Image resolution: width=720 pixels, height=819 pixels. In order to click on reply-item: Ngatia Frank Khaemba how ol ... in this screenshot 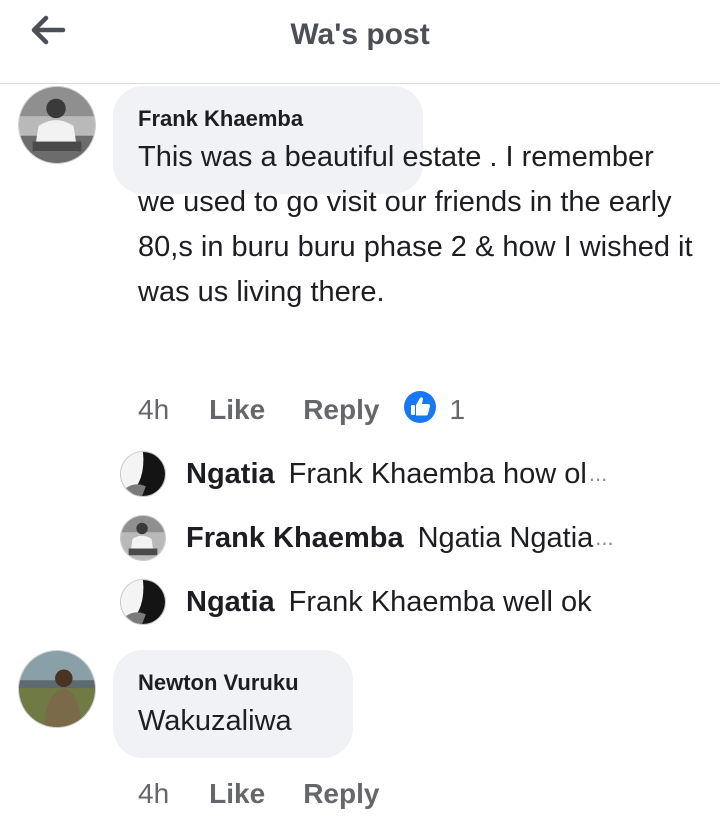, I will do `click(410, 474)`.